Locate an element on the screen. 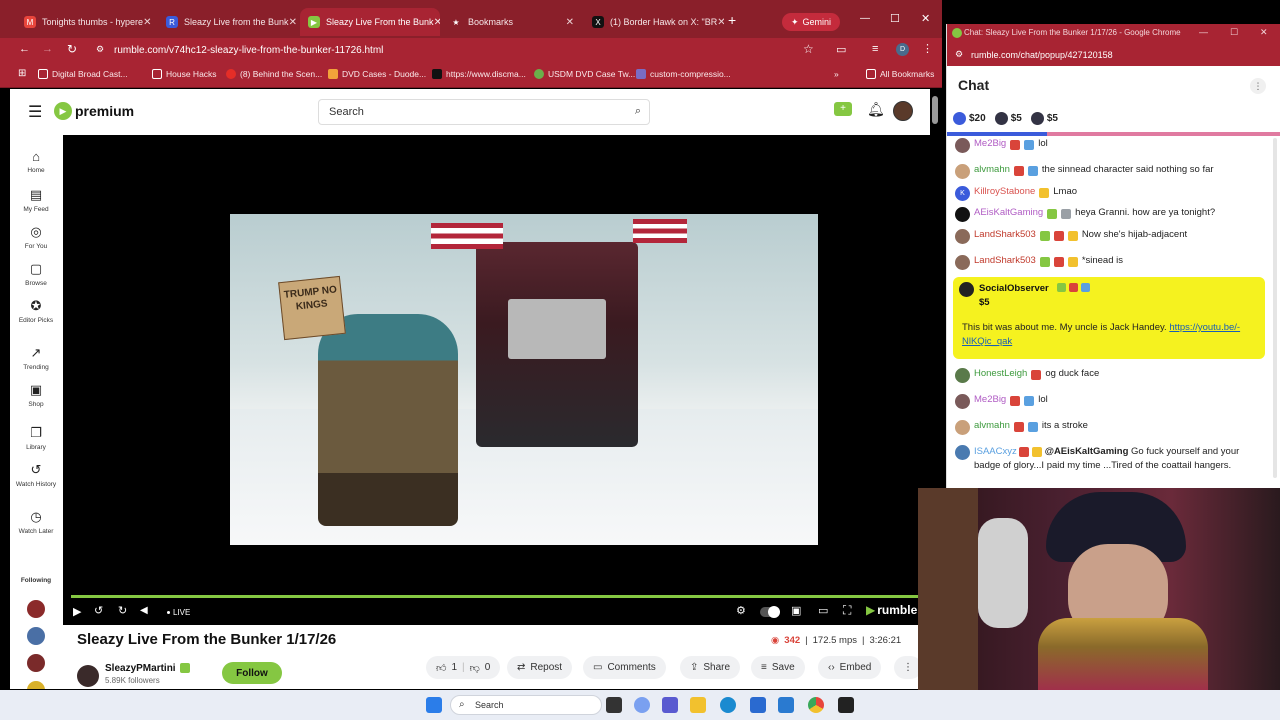  nav-home: ⌂ Home is located at coordinates (36, 161).